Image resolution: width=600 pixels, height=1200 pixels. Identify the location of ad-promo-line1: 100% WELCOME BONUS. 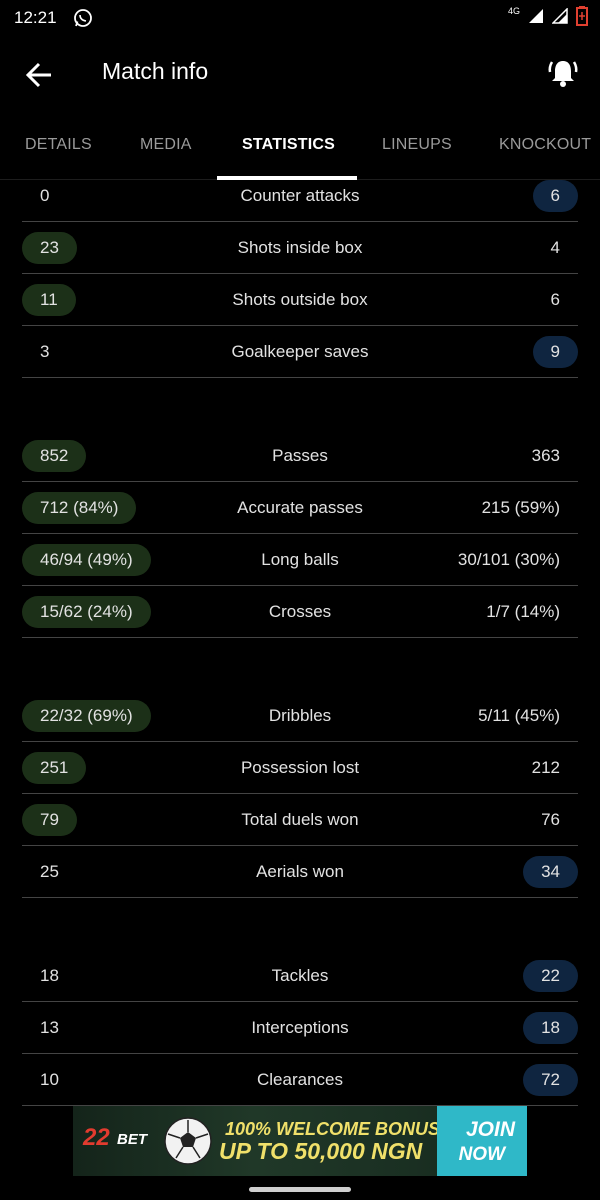
(333, 1129).